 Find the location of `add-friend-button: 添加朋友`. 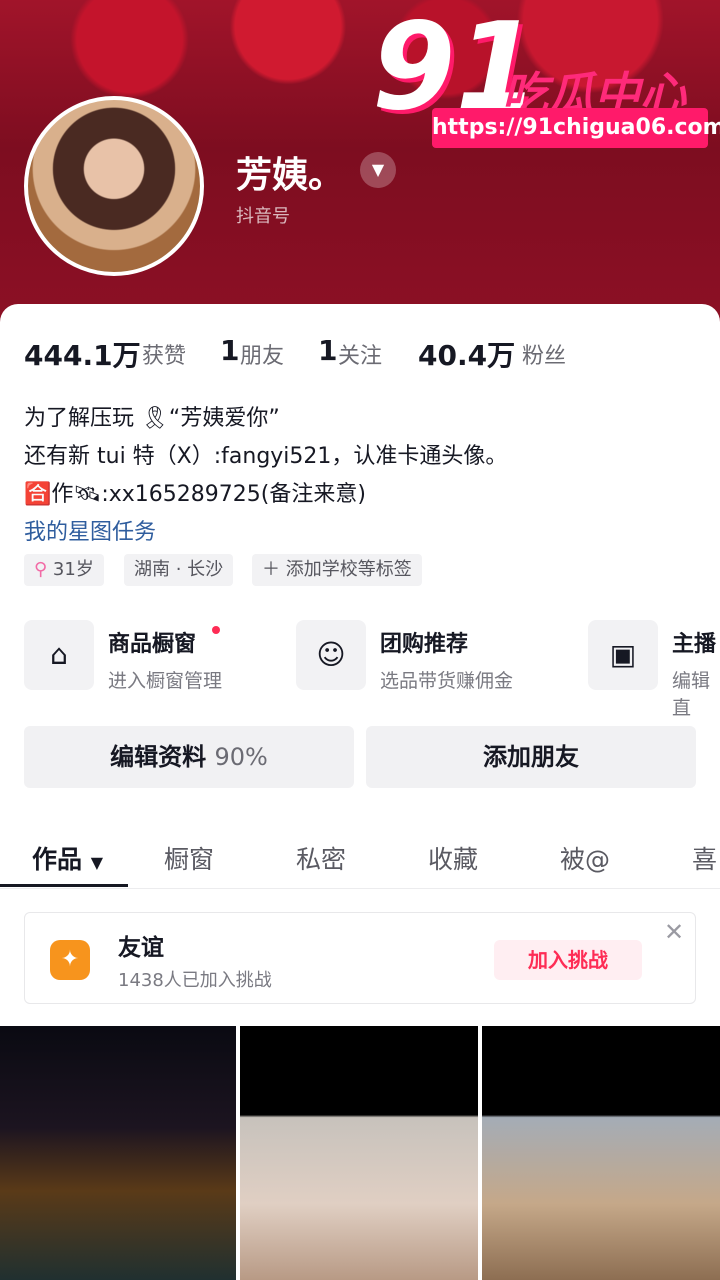

add-friend-button: 添加朋友 is located at coordinates (531, 757).